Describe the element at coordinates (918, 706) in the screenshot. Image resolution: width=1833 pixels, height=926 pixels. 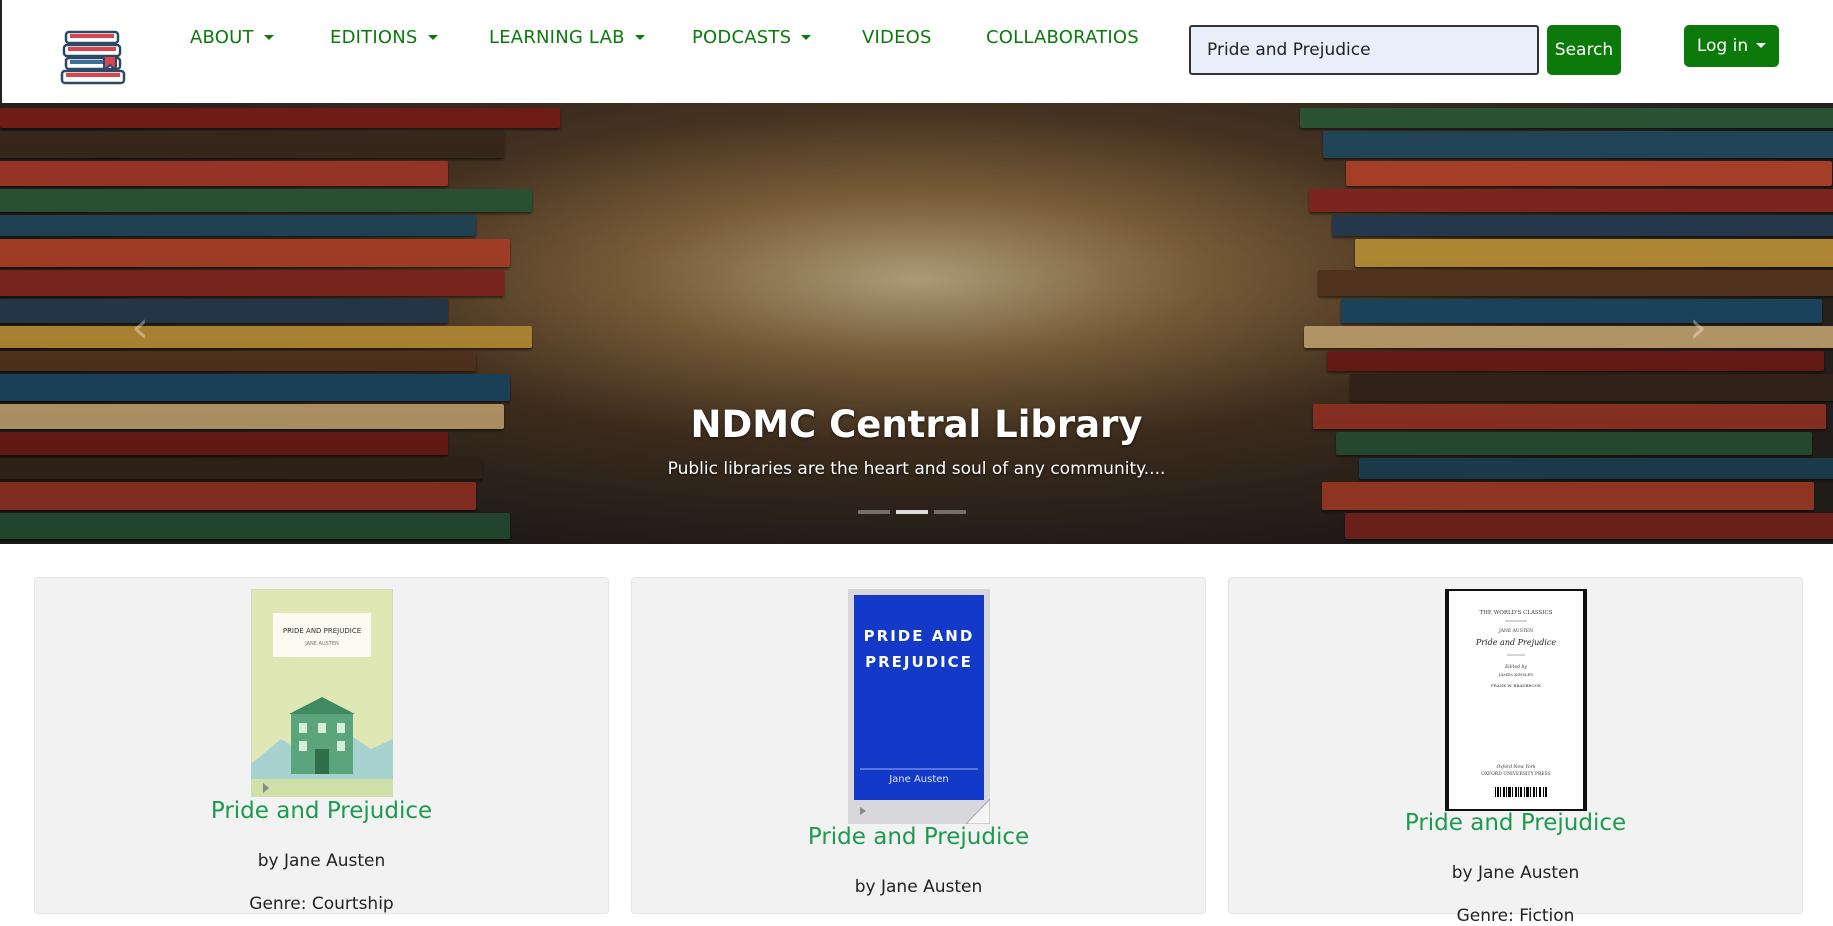
I see `book-cover-image: PRIDE AND PREJUDICE Jane Austen` at that location.